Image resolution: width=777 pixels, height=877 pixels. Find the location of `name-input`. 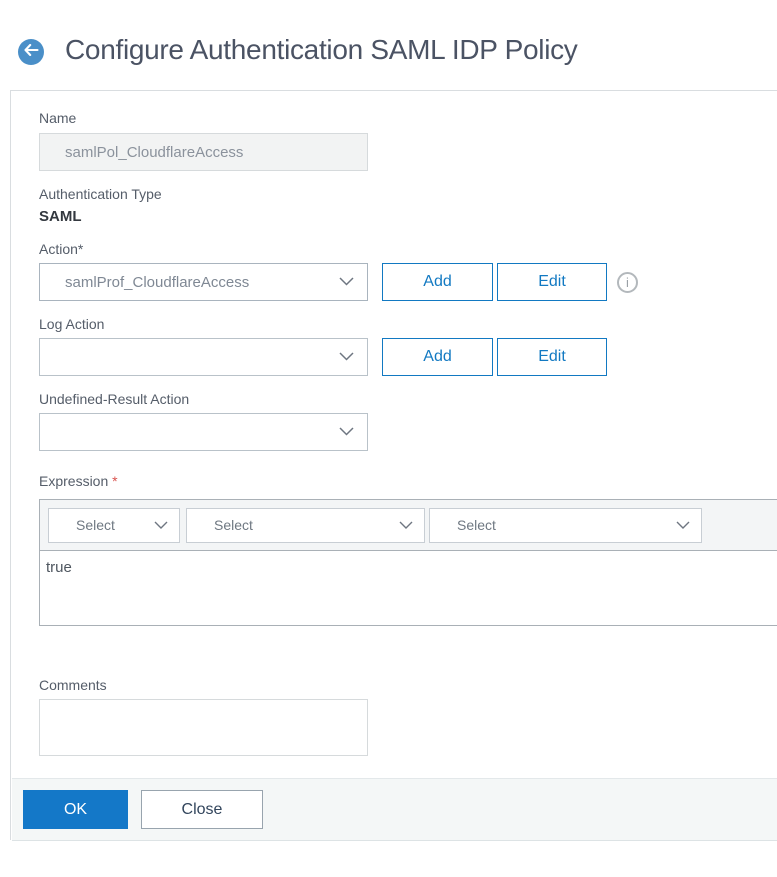

name-input is located at coordinates (203, 152).